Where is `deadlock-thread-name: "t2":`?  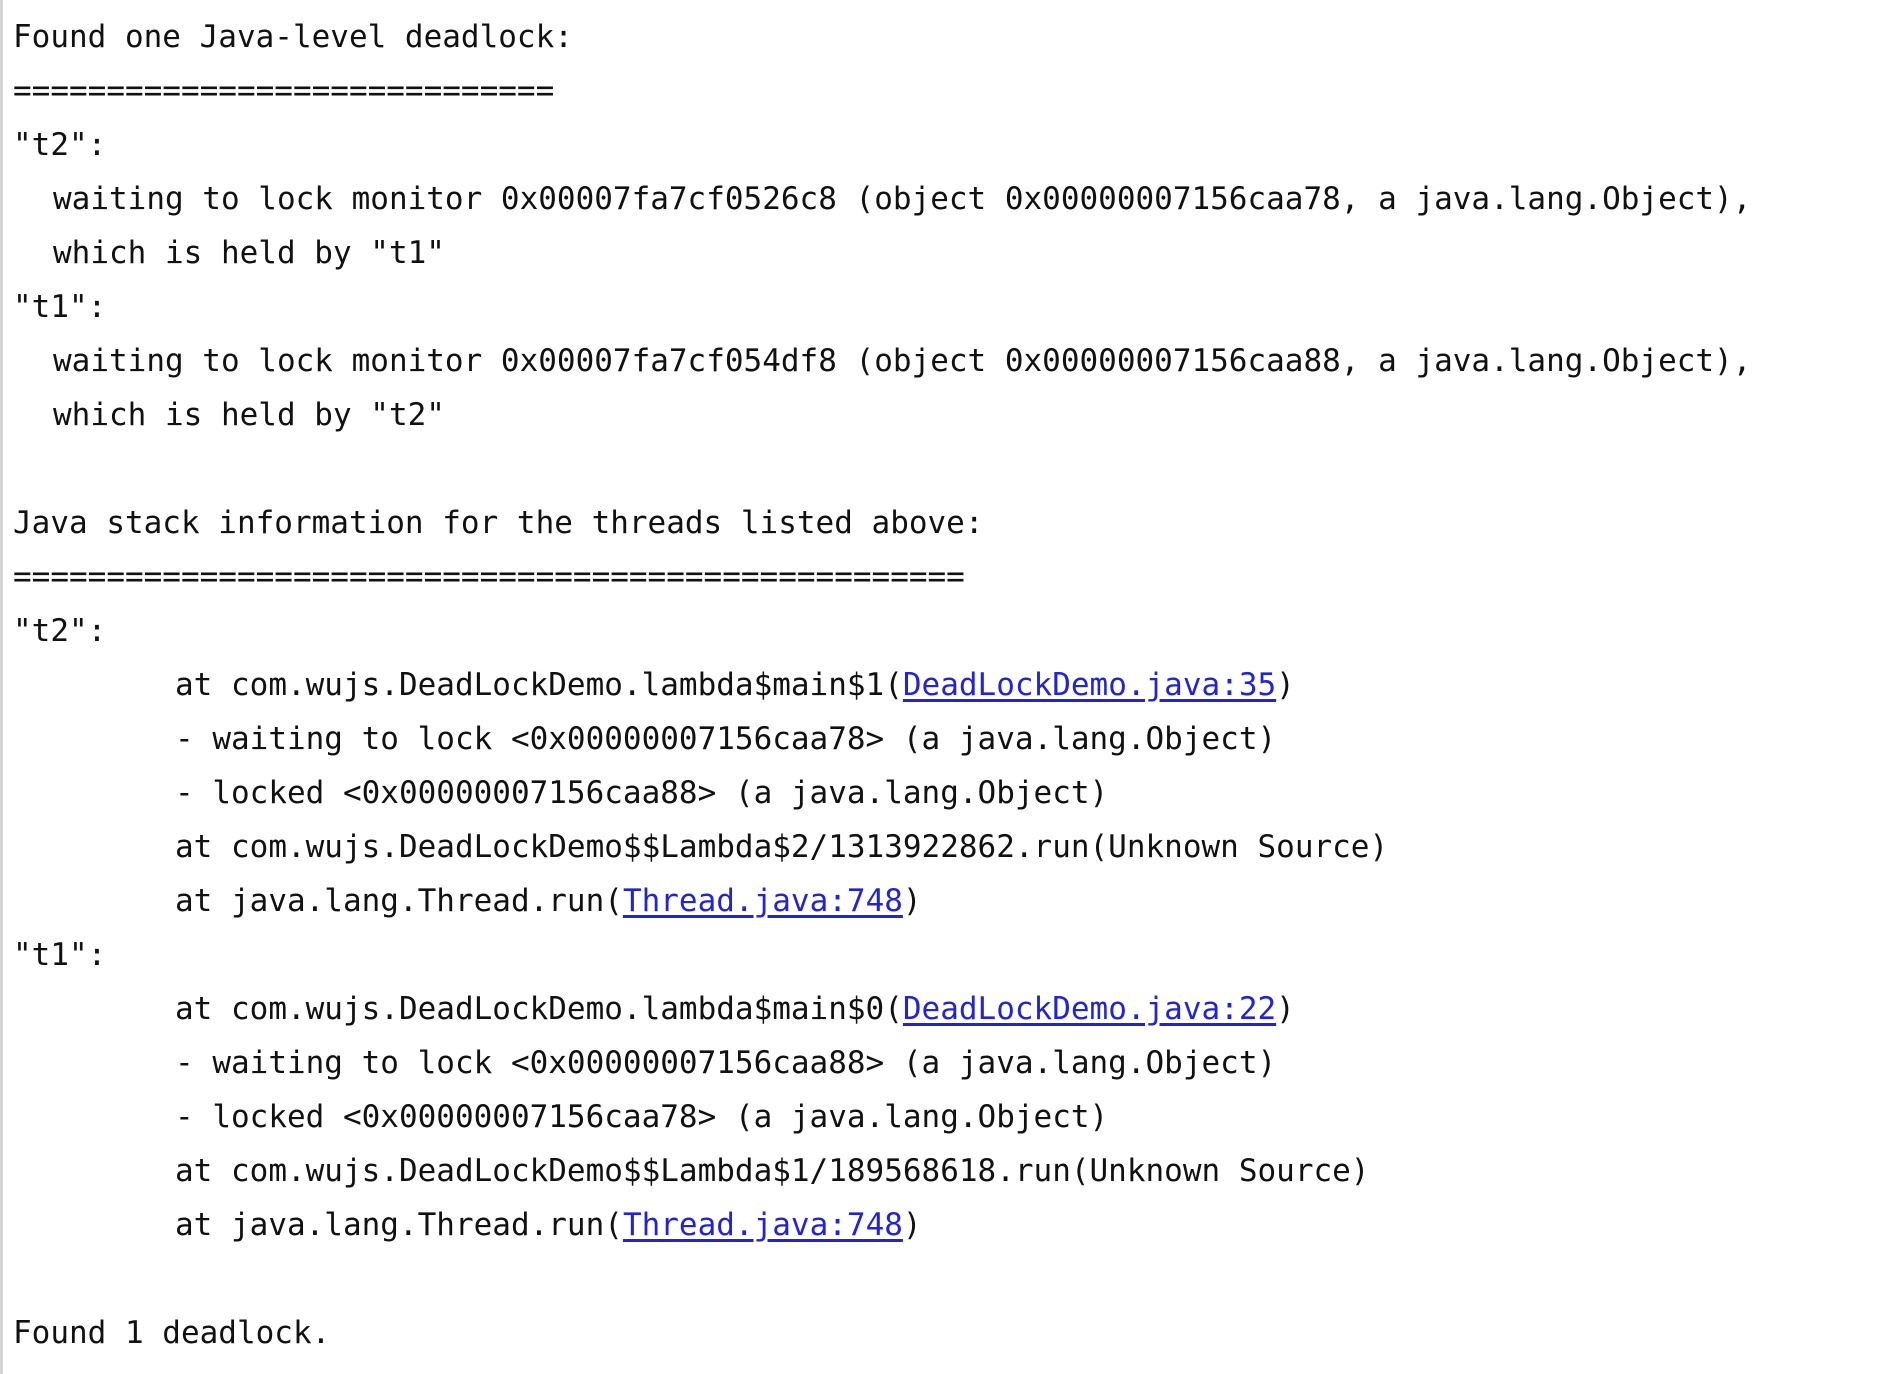
deadlock-thread-name: "t2": is located at coordinates (60, 145).